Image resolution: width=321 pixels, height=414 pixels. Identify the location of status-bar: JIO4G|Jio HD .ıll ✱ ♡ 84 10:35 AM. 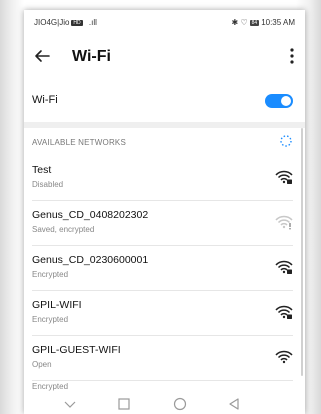
(164, 21).